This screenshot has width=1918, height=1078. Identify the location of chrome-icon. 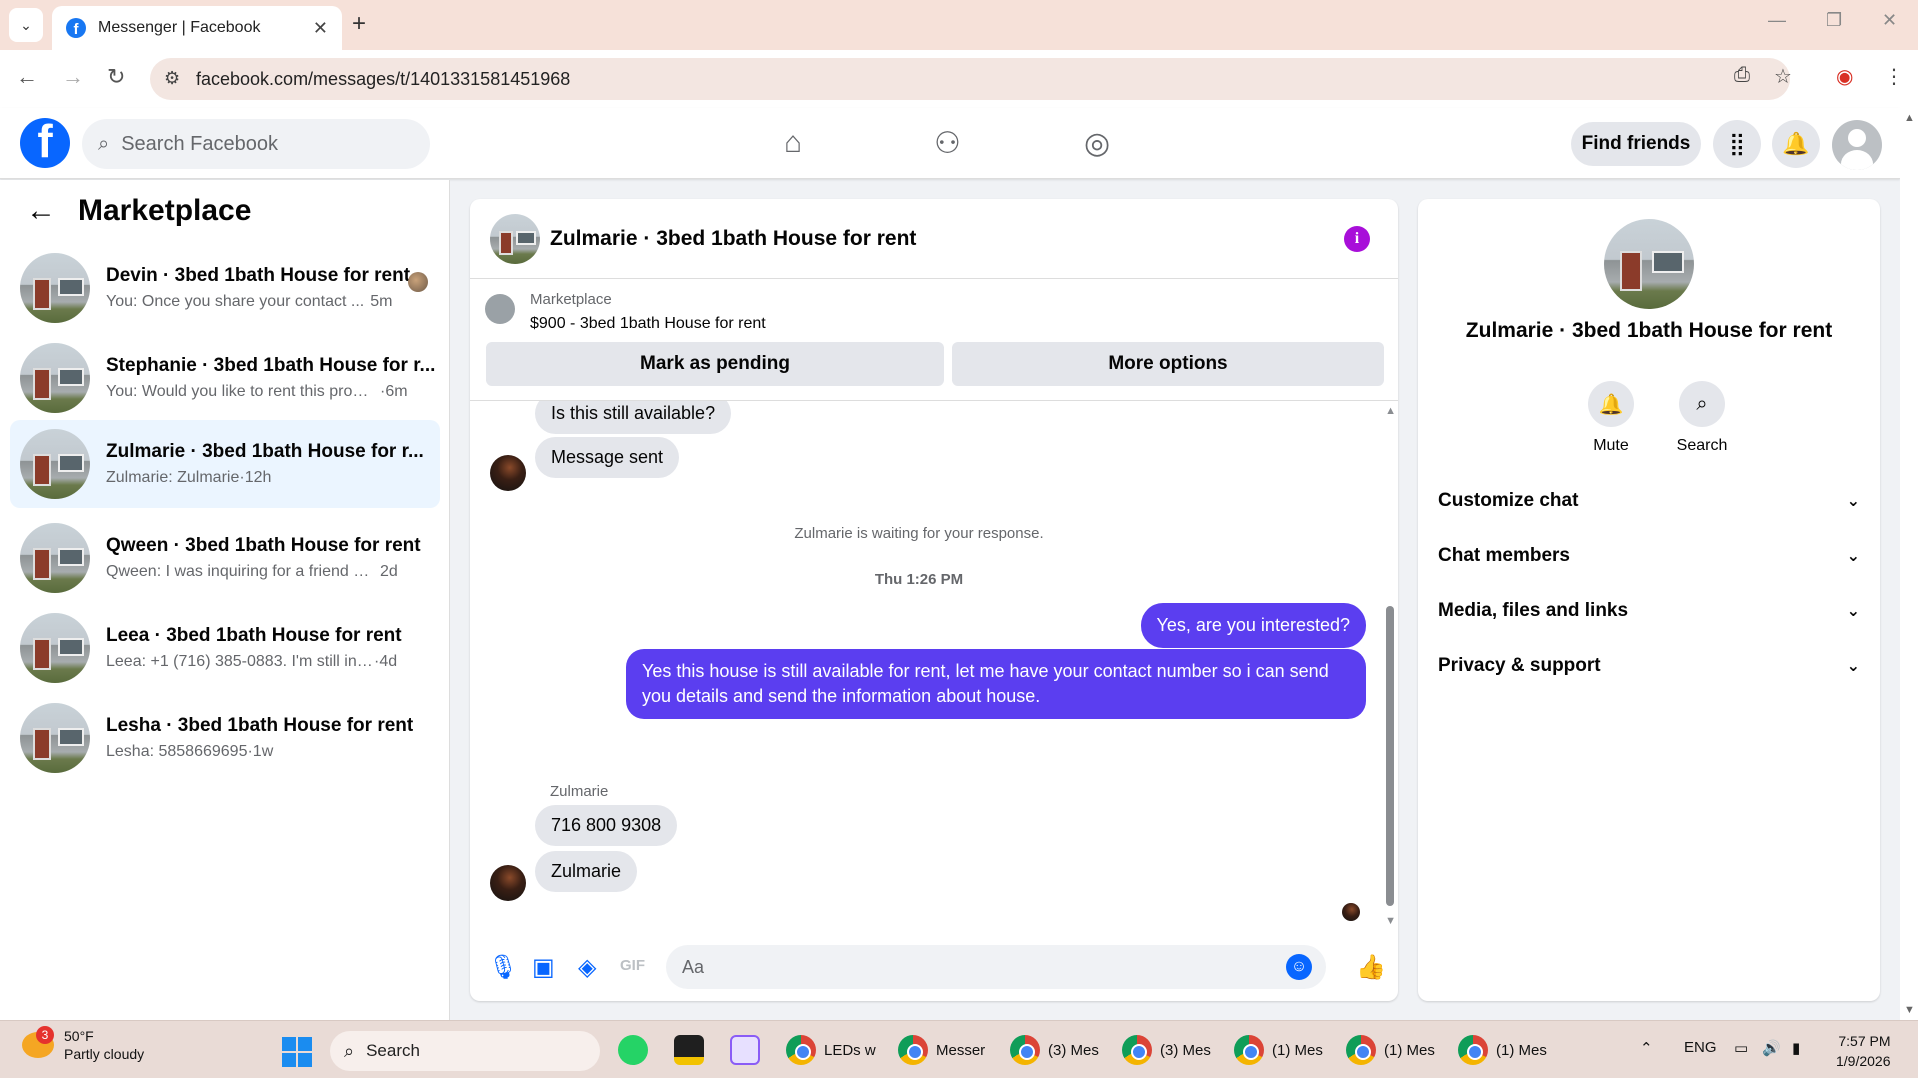
(1025, 1050).